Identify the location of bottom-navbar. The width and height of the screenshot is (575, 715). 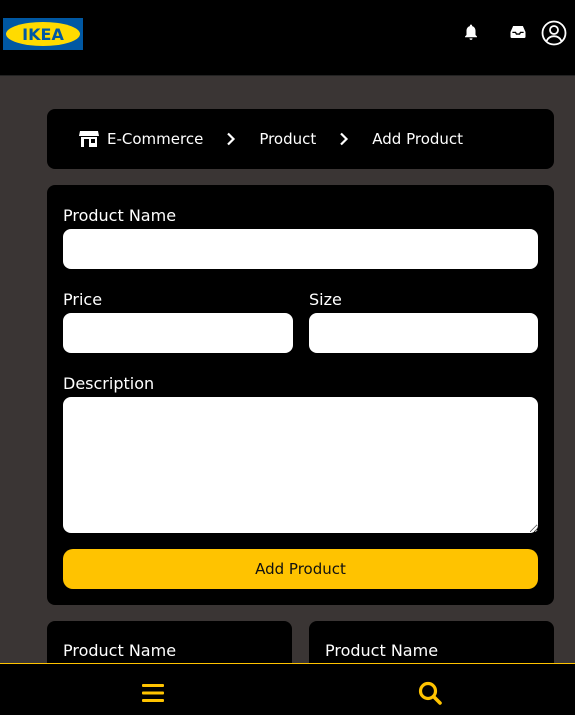
(287, 689).